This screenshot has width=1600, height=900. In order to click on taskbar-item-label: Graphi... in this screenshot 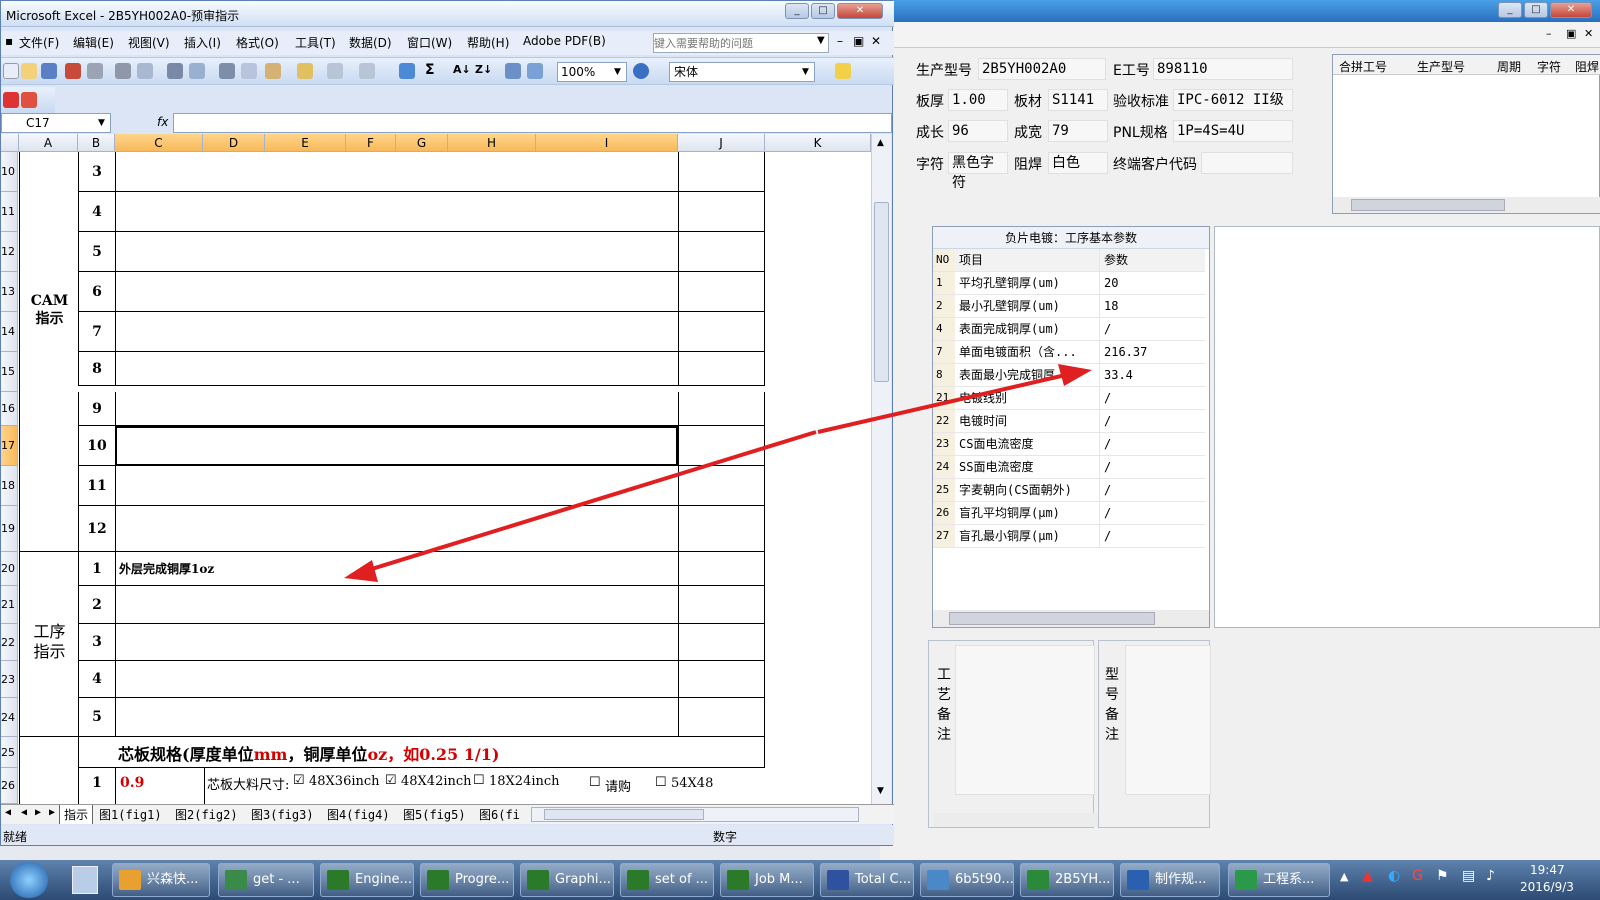, I will do `click(583, 879)`.